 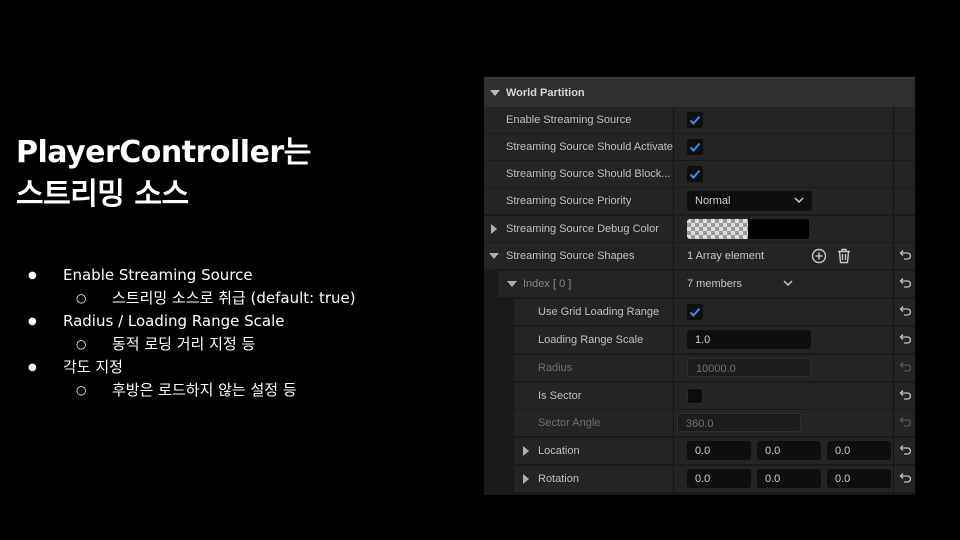 I want to click on property-row-rotation: Rotation 0.0 0.0 0.0, so click(x=699, y=479).